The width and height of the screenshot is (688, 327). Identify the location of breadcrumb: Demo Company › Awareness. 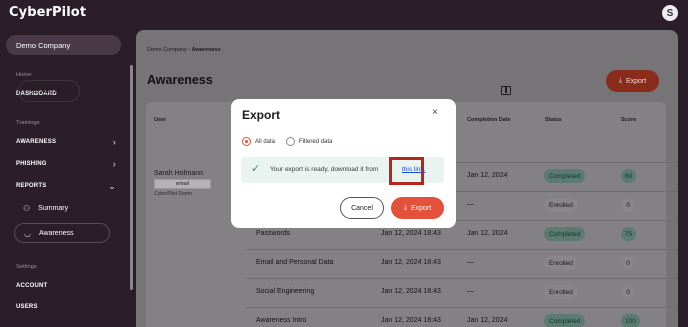
(184, 50).